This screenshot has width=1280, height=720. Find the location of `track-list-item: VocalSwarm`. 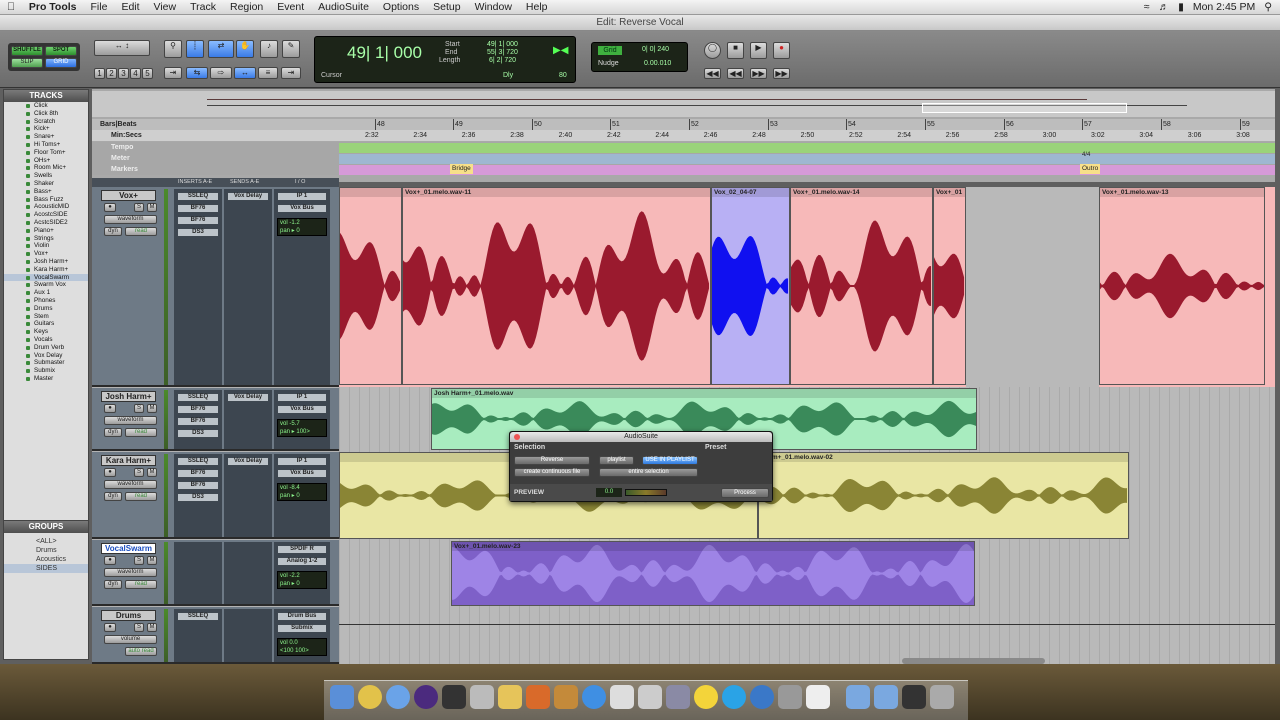

track-list-item: VocalSwarm is located at coordinates (46, 277).